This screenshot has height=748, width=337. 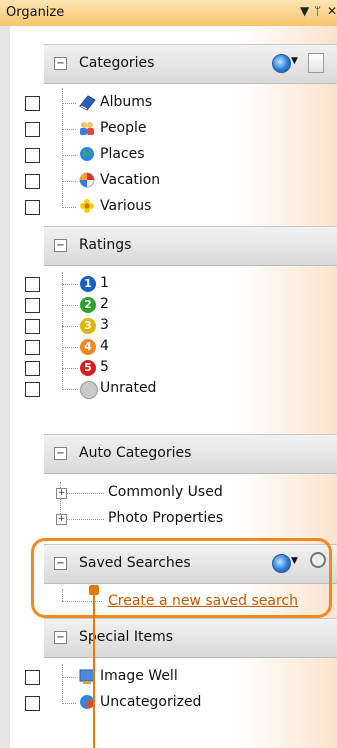 What do you see at coordinates (151, 702) in the screenshot?
I see `special-item-label: Uncategorized` at bounding box center [151, 702].